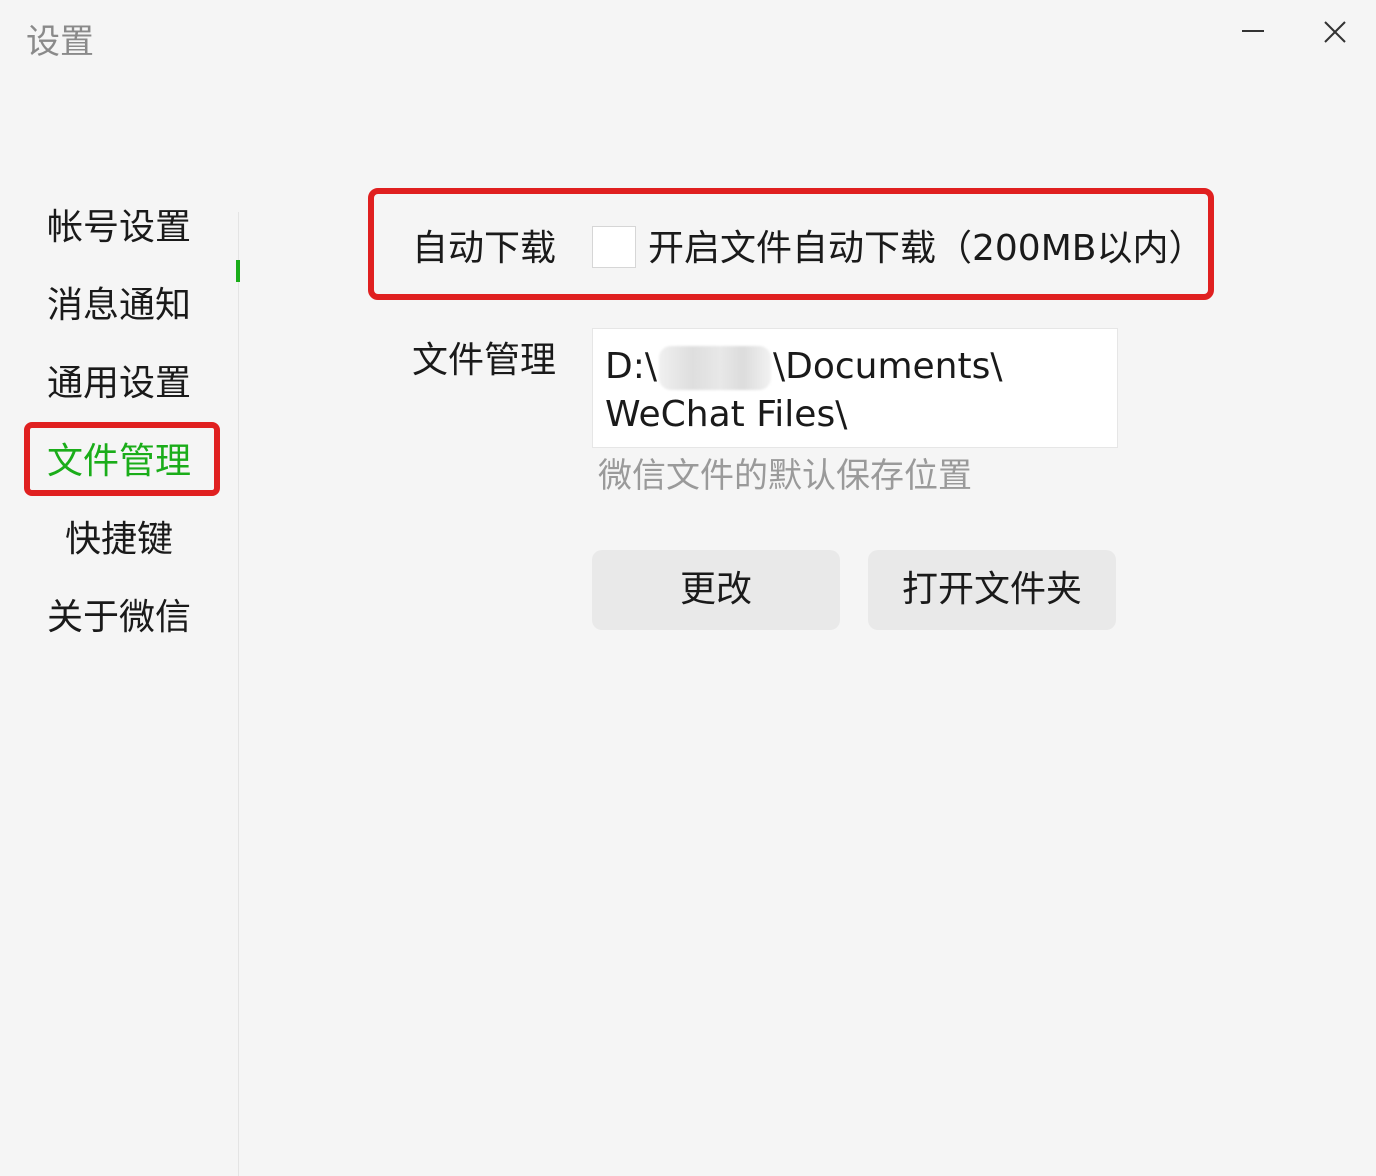  I want to click on file-path-line-2: WeChat Files\, so click(726, 414).